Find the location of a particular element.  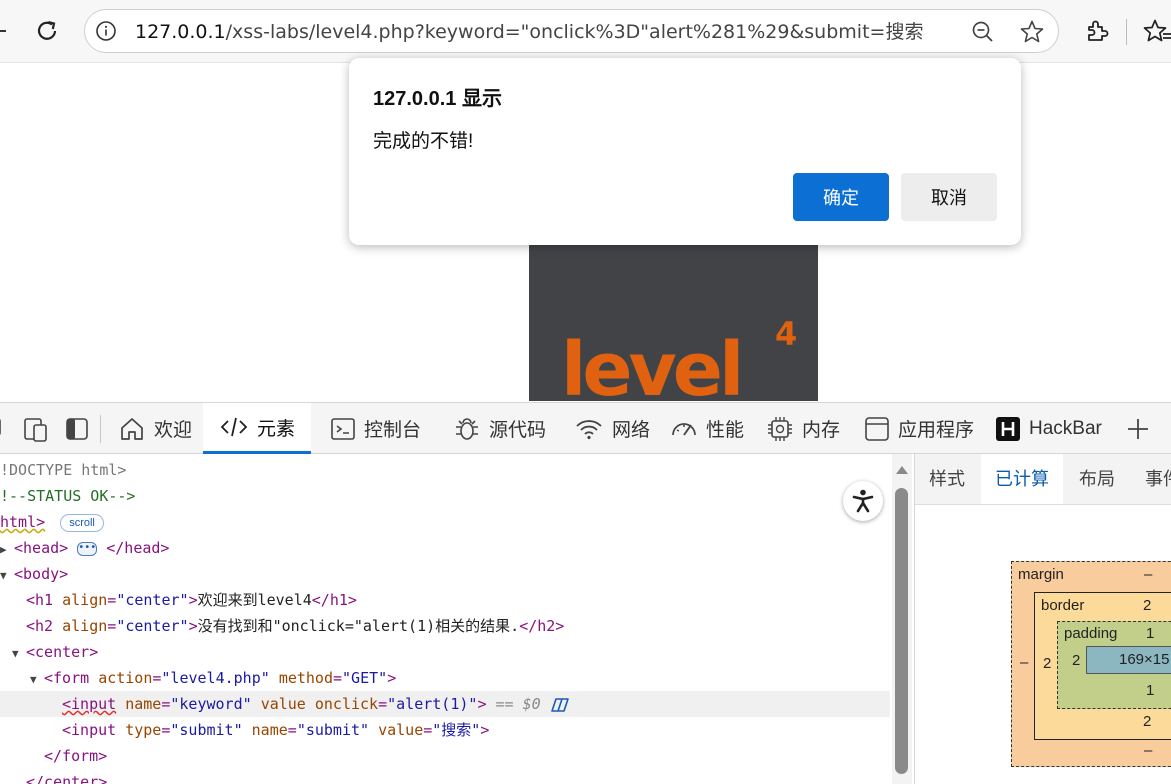

reload-icon is located at coordinates (47, 31).